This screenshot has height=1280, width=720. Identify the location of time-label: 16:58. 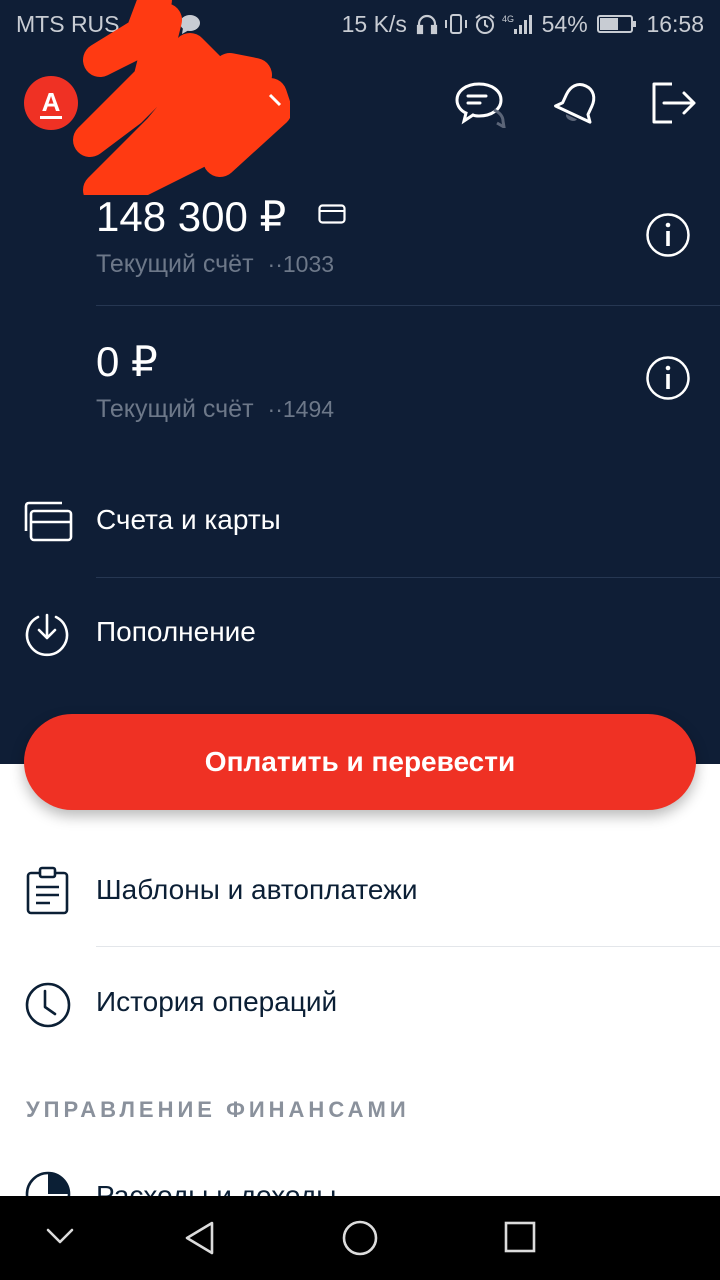
(675, 24).